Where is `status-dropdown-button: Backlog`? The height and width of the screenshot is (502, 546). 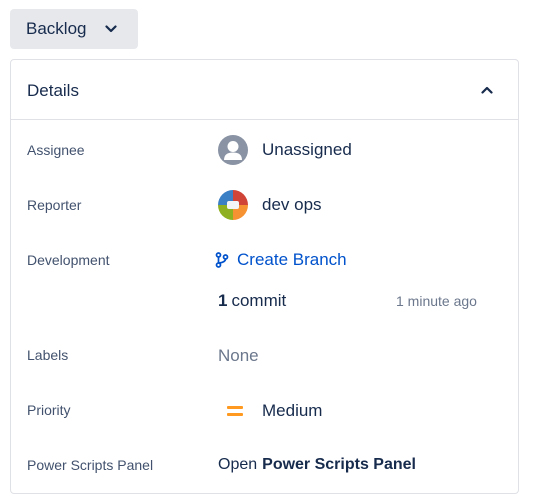 status-dropdown-button: Backlog is located at coordinates (74, 29).